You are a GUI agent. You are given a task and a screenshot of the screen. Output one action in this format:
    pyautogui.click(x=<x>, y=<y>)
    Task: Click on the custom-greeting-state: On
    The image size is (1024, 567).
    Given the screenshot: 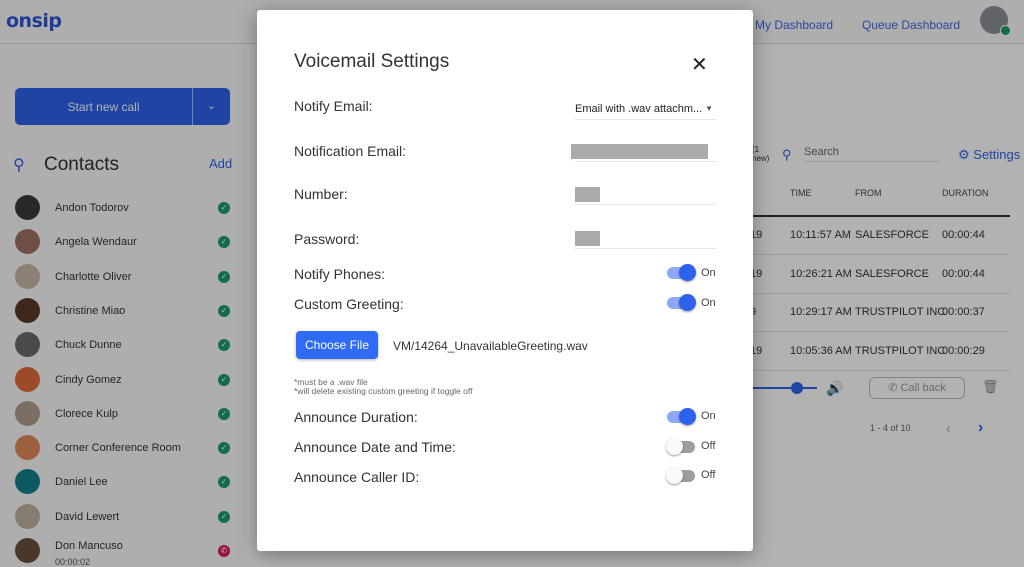 What is the action you would take?
    pyautogui.click(x=708, y=303)
    